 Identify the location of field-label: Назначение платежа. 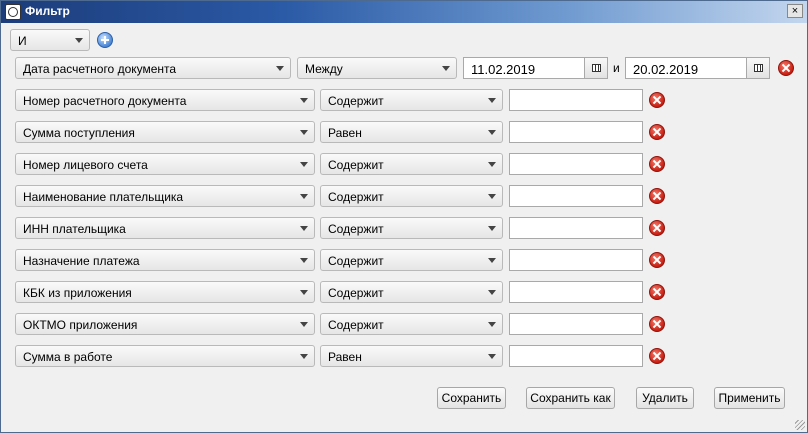
(81, 261).